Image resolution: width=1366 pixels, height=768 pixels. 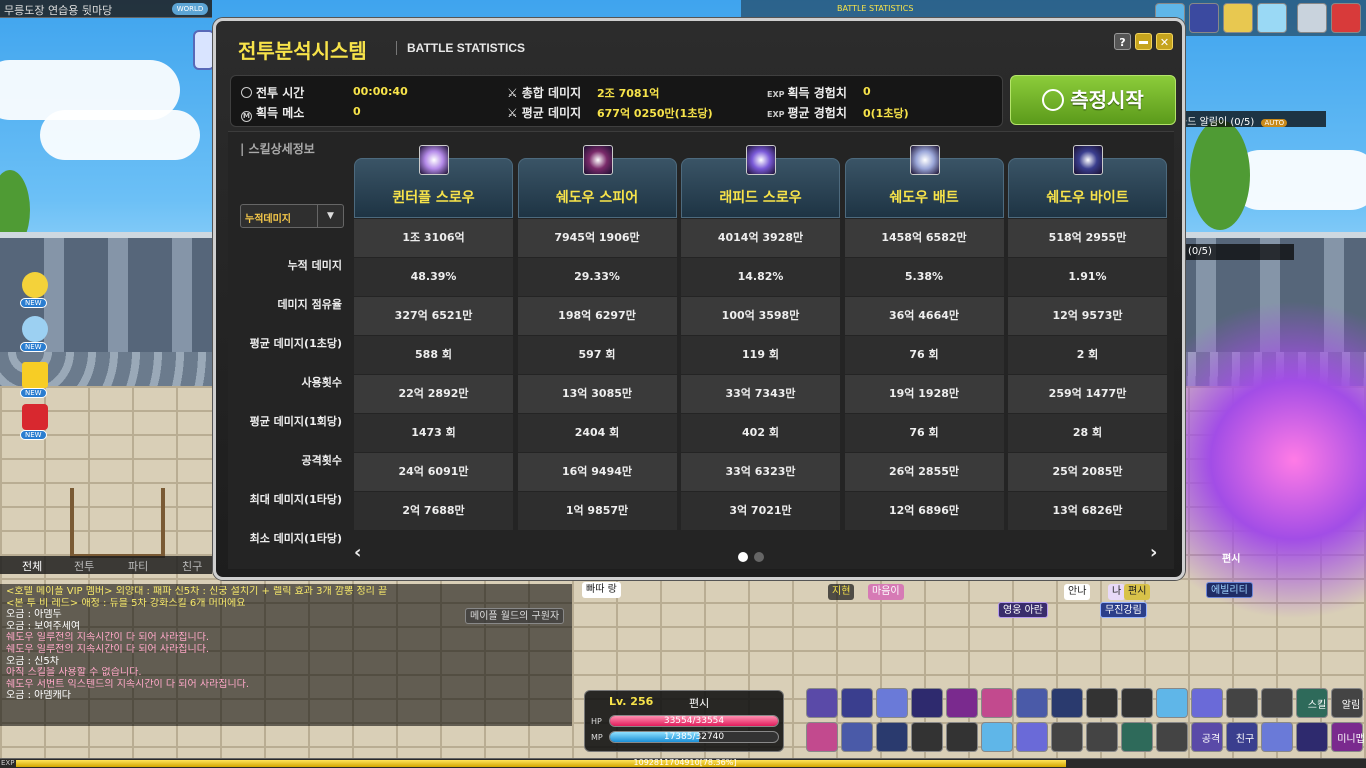 What do you see at coordinates (1200, 251) in the screenshot?
I see `quest-notifier-text: (0/5)` at bounding box center [1200, 251].